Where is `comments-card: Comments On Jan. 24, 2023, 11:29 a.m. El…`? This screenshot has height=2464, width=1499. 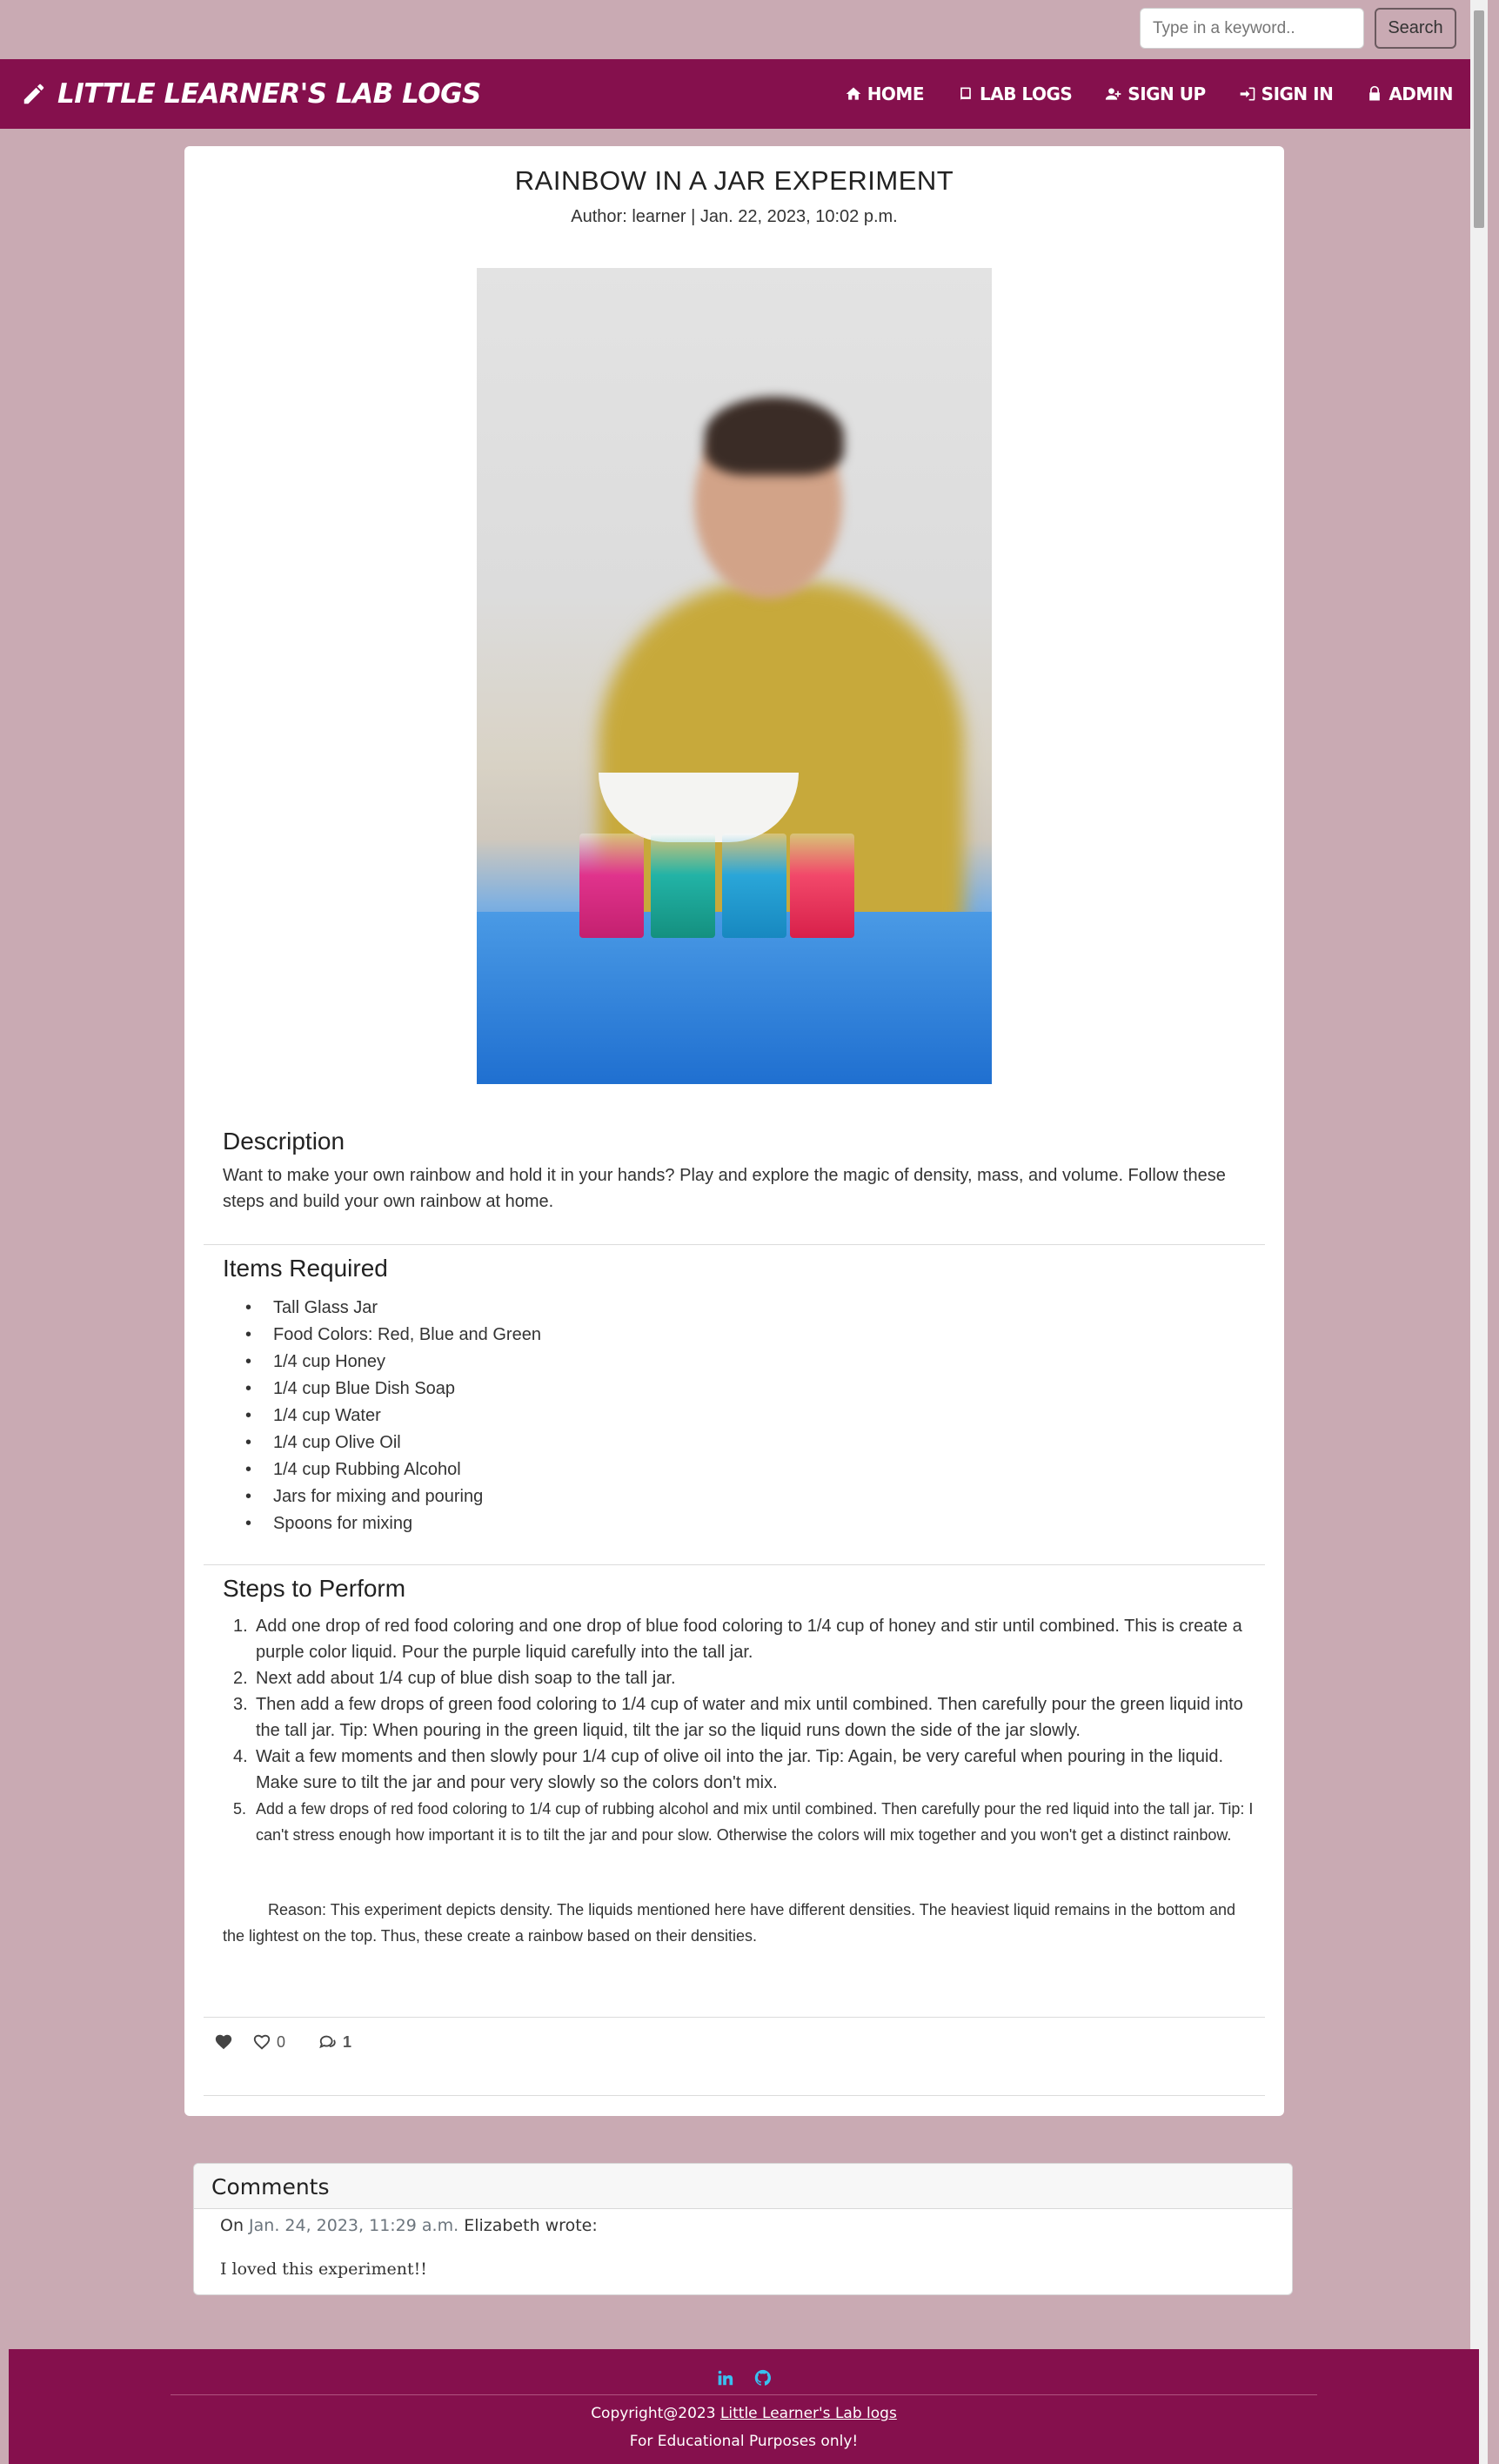
comments-card: Comments On Jan. 24, 2023, 11:29 a.m. El… is located at coordinates (743, 2229).